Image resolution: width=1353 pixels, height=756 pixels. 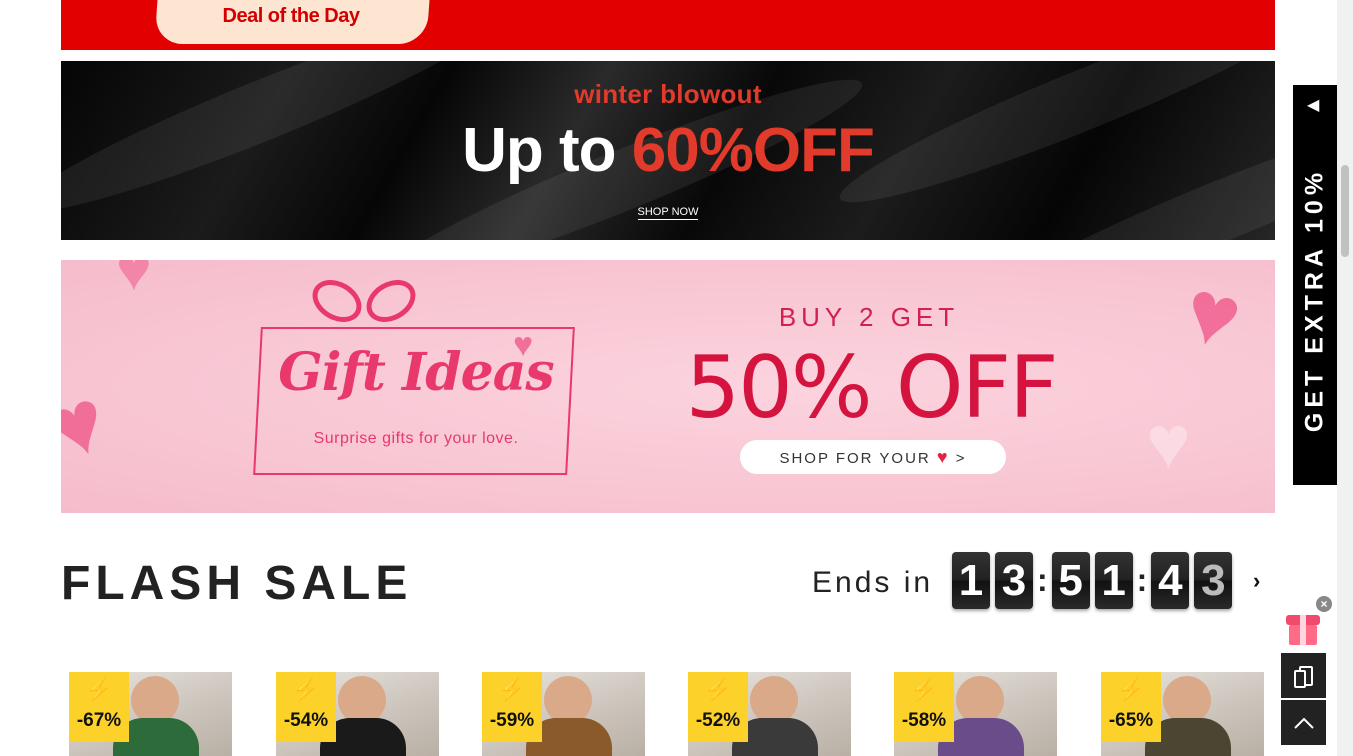 I want to click on flash-product-card: ⚡ -52%, so click(x=769, y=714).